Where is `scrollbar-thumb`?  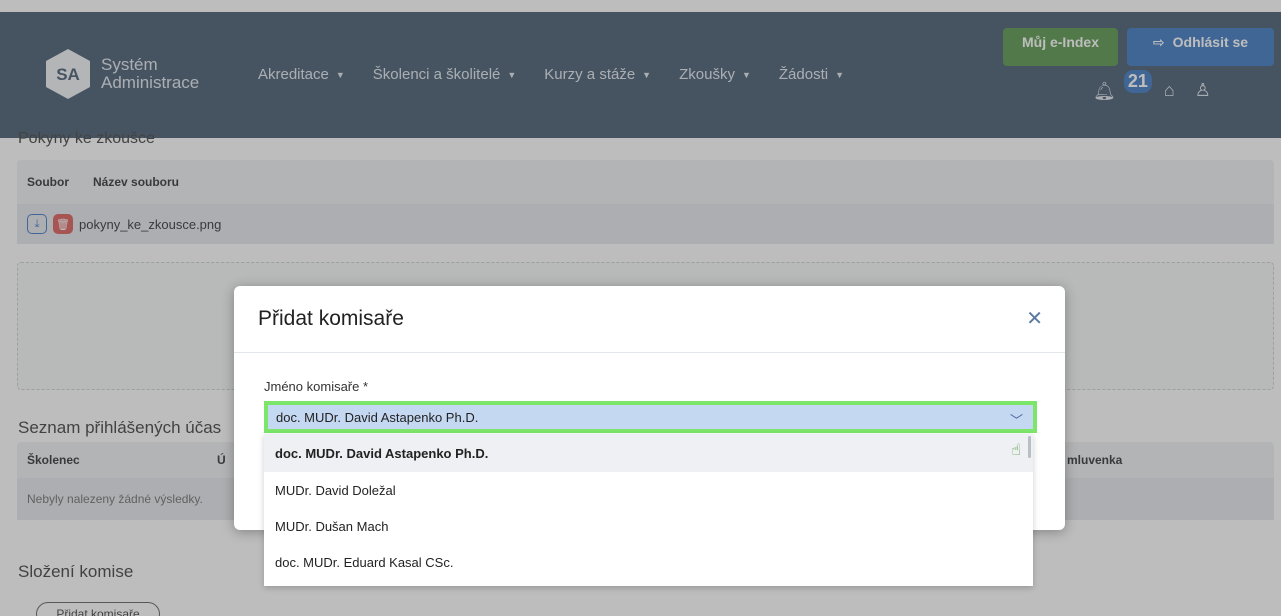
scrollbar-thumb is located at coordinates (1029, 447).